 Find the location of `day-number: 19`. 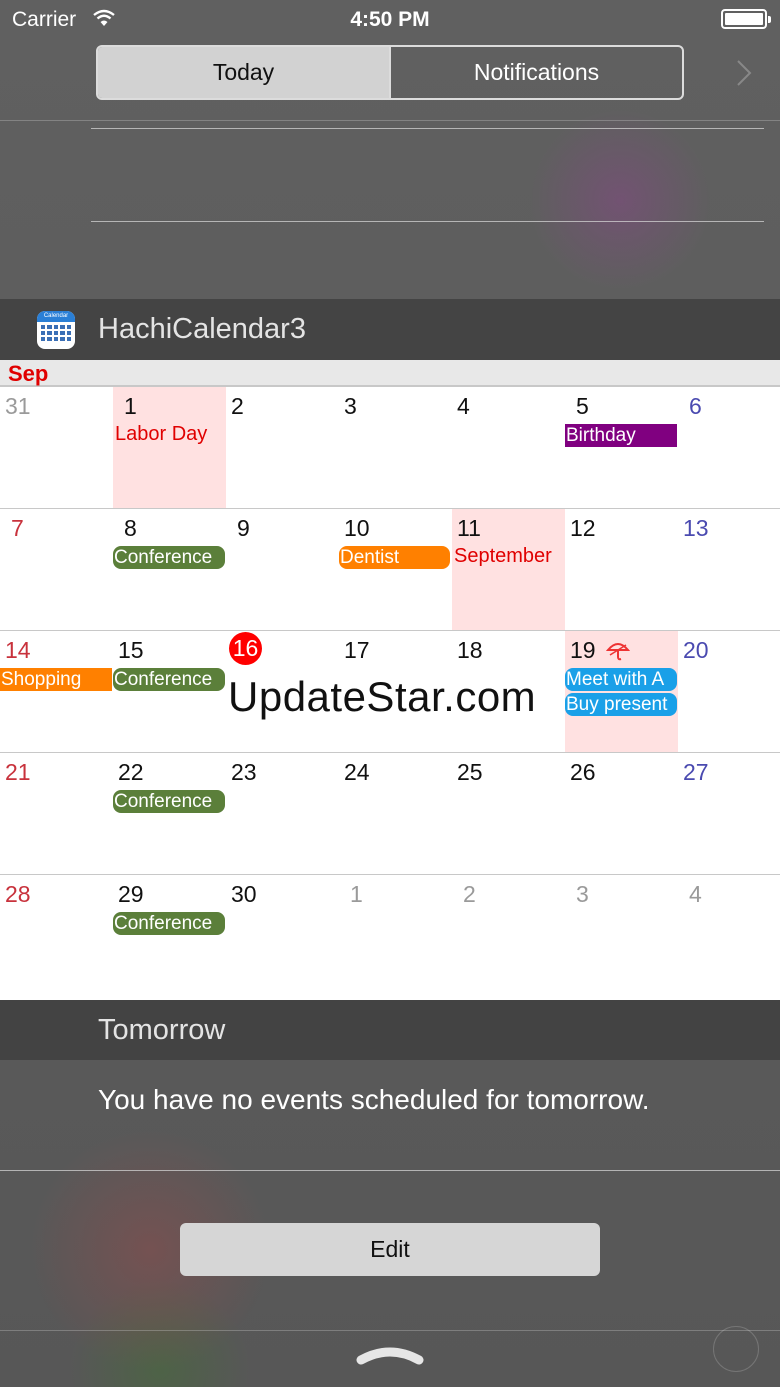

day-number: 19 is located at coordinates (583, 650).